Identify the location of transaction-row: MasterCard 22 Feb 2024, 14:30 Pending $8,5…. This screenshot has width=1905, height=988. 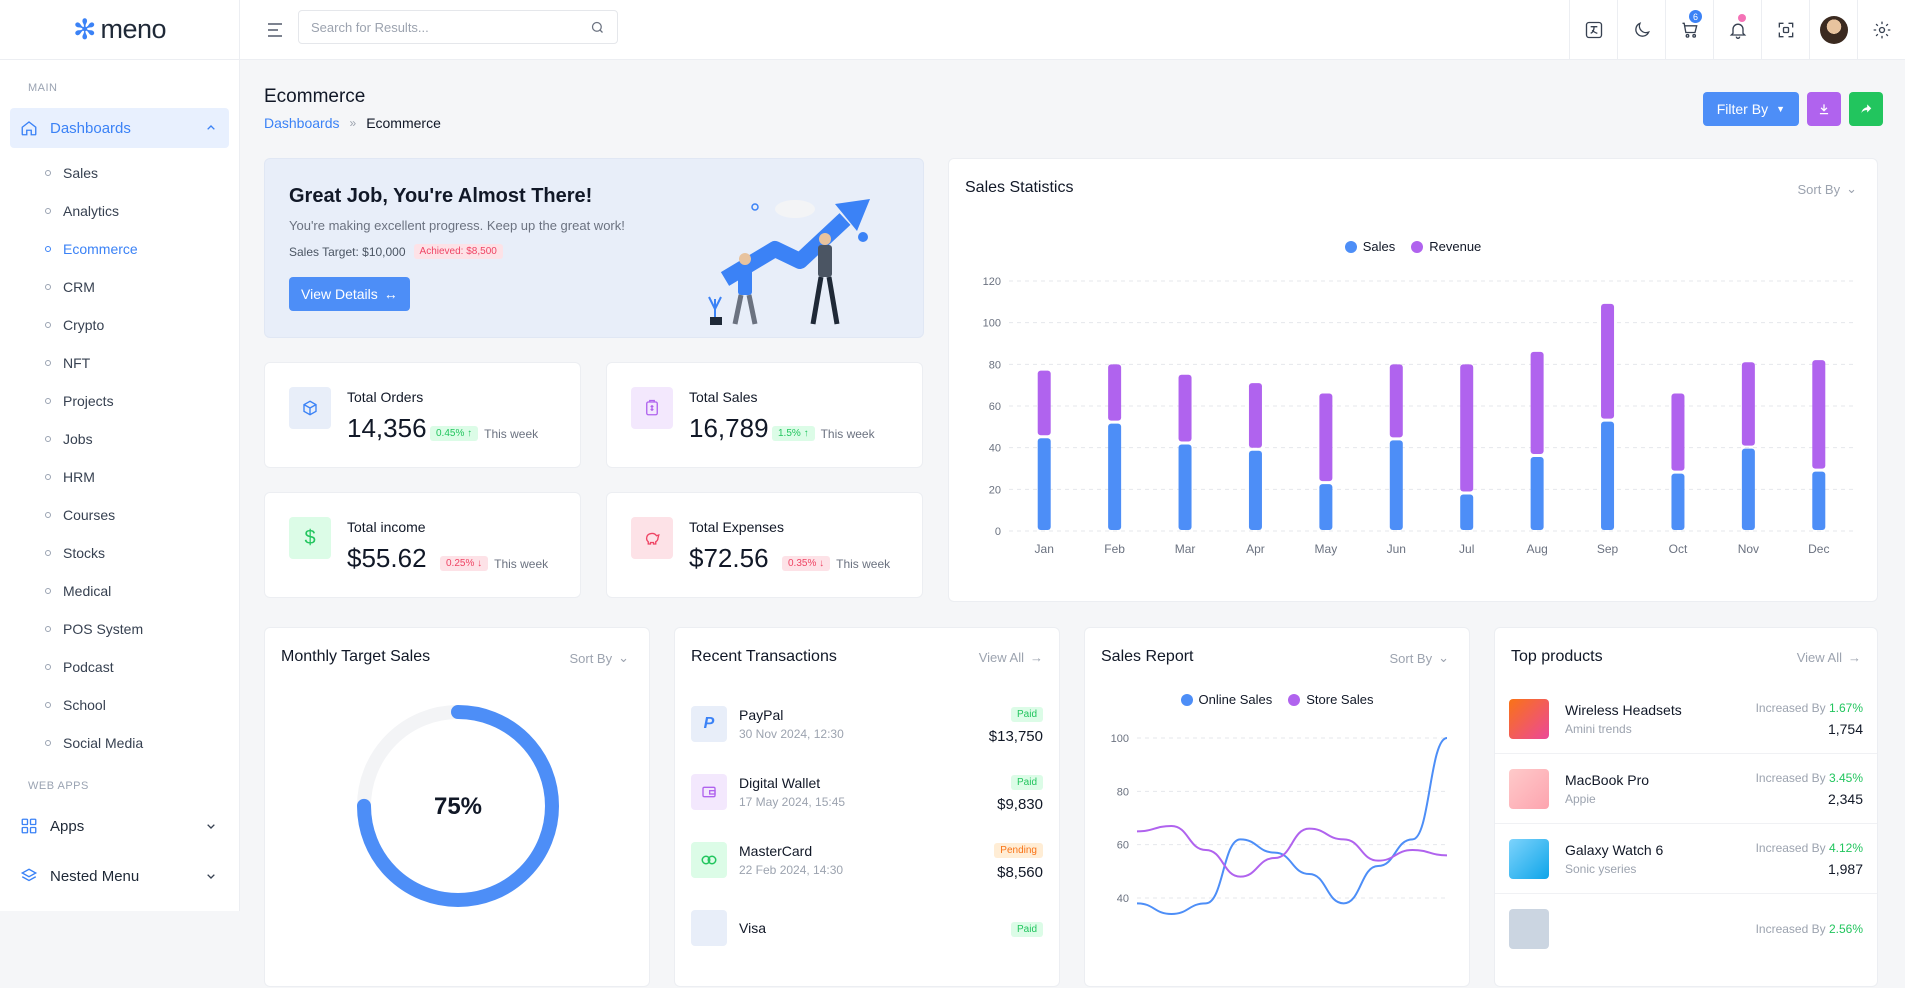
(867, 860).